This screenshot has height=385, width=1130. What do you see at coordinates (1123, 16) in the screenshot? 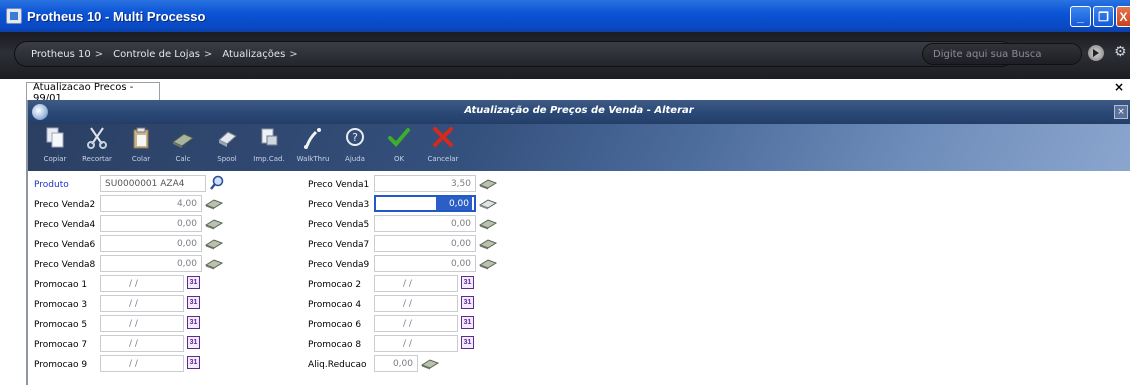
I see `close-button: X` at bounding box center [1123, 16].